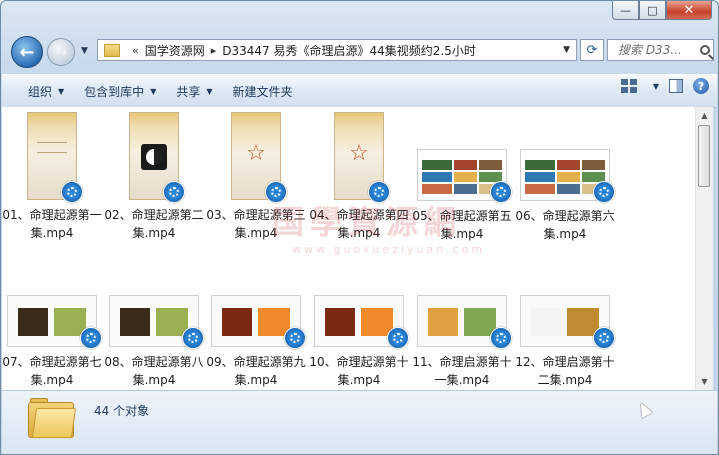  Describe the element at coordinates (40, 91) in the screenshot. I see `organize-label: 组织` at that location.